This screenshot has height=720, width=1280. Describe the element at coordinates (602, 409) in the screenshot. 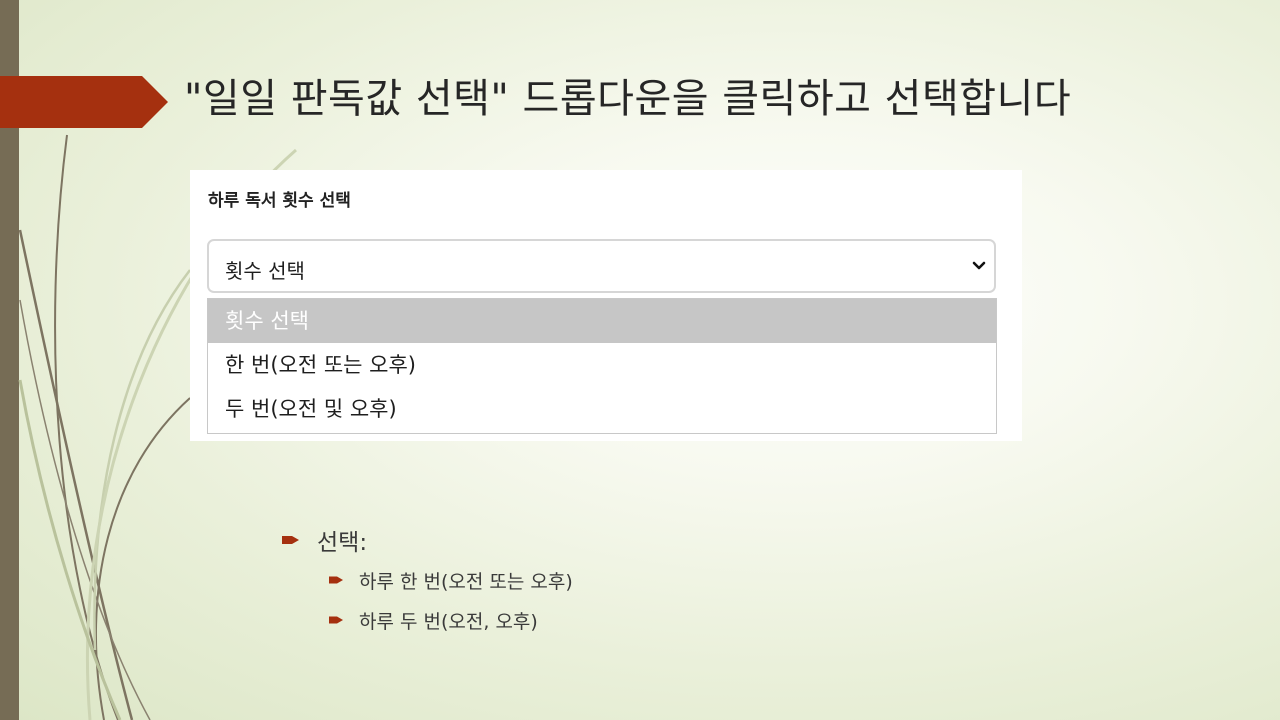

I see `option-twice: 두 번(오전 및 오후)` at that location.